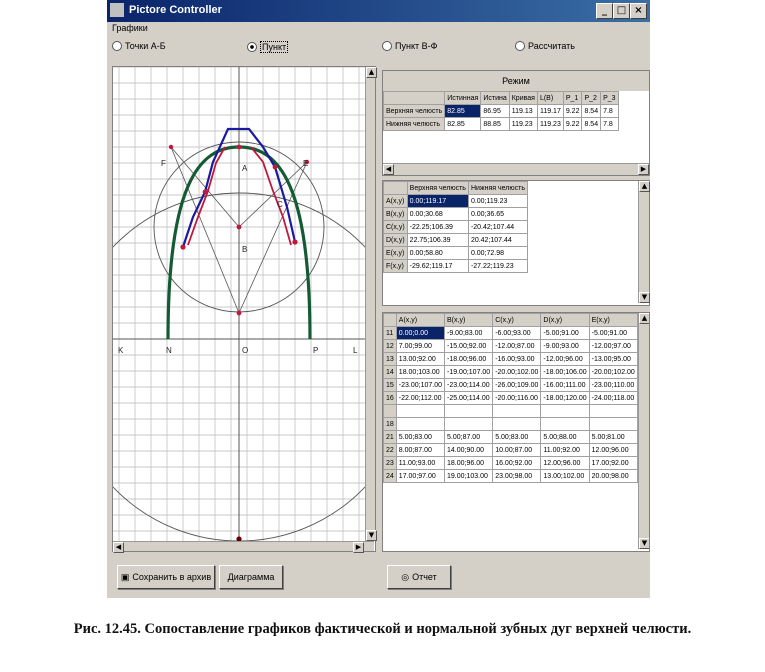 The height and width of the screenshot is (672, 765). Describe the element at coordinates (517, 333) in the screenshot. I see `table-cell: -6.00;93.00` at that location.